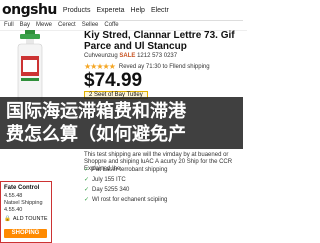  What do you see at coordinates (126, 170) in the screenshot?
I see `list-item: ✓ Pat Laser terrobant shipping` at bounding box center [126, 170].